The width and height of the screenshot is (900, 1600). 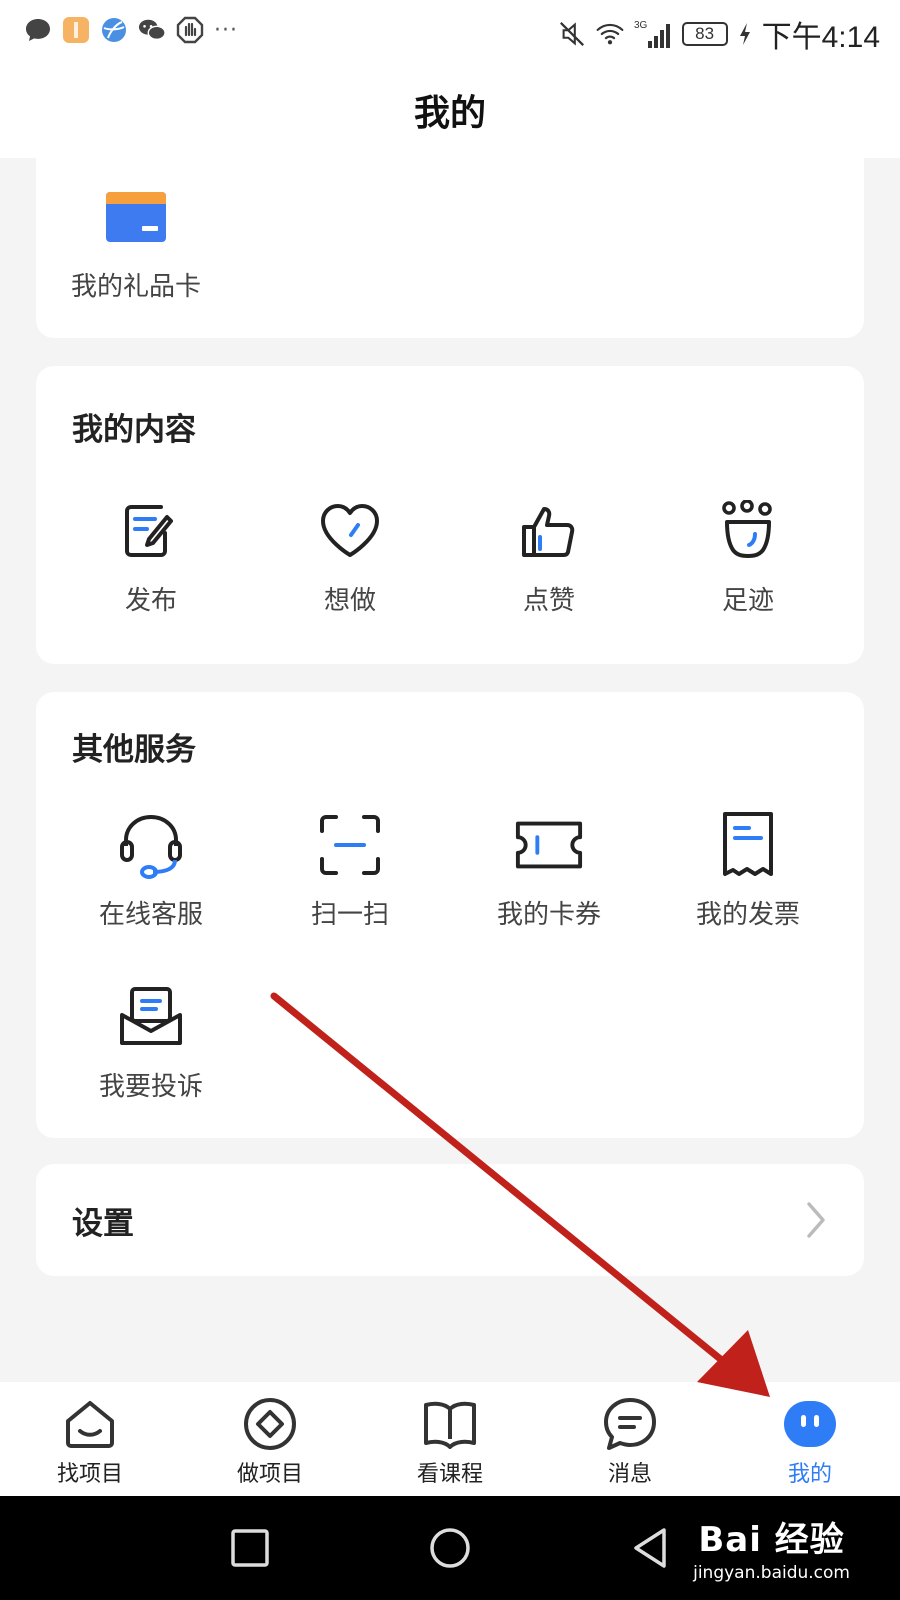 I want to click on mail-tray-icon, so click(x=151, y=1017).